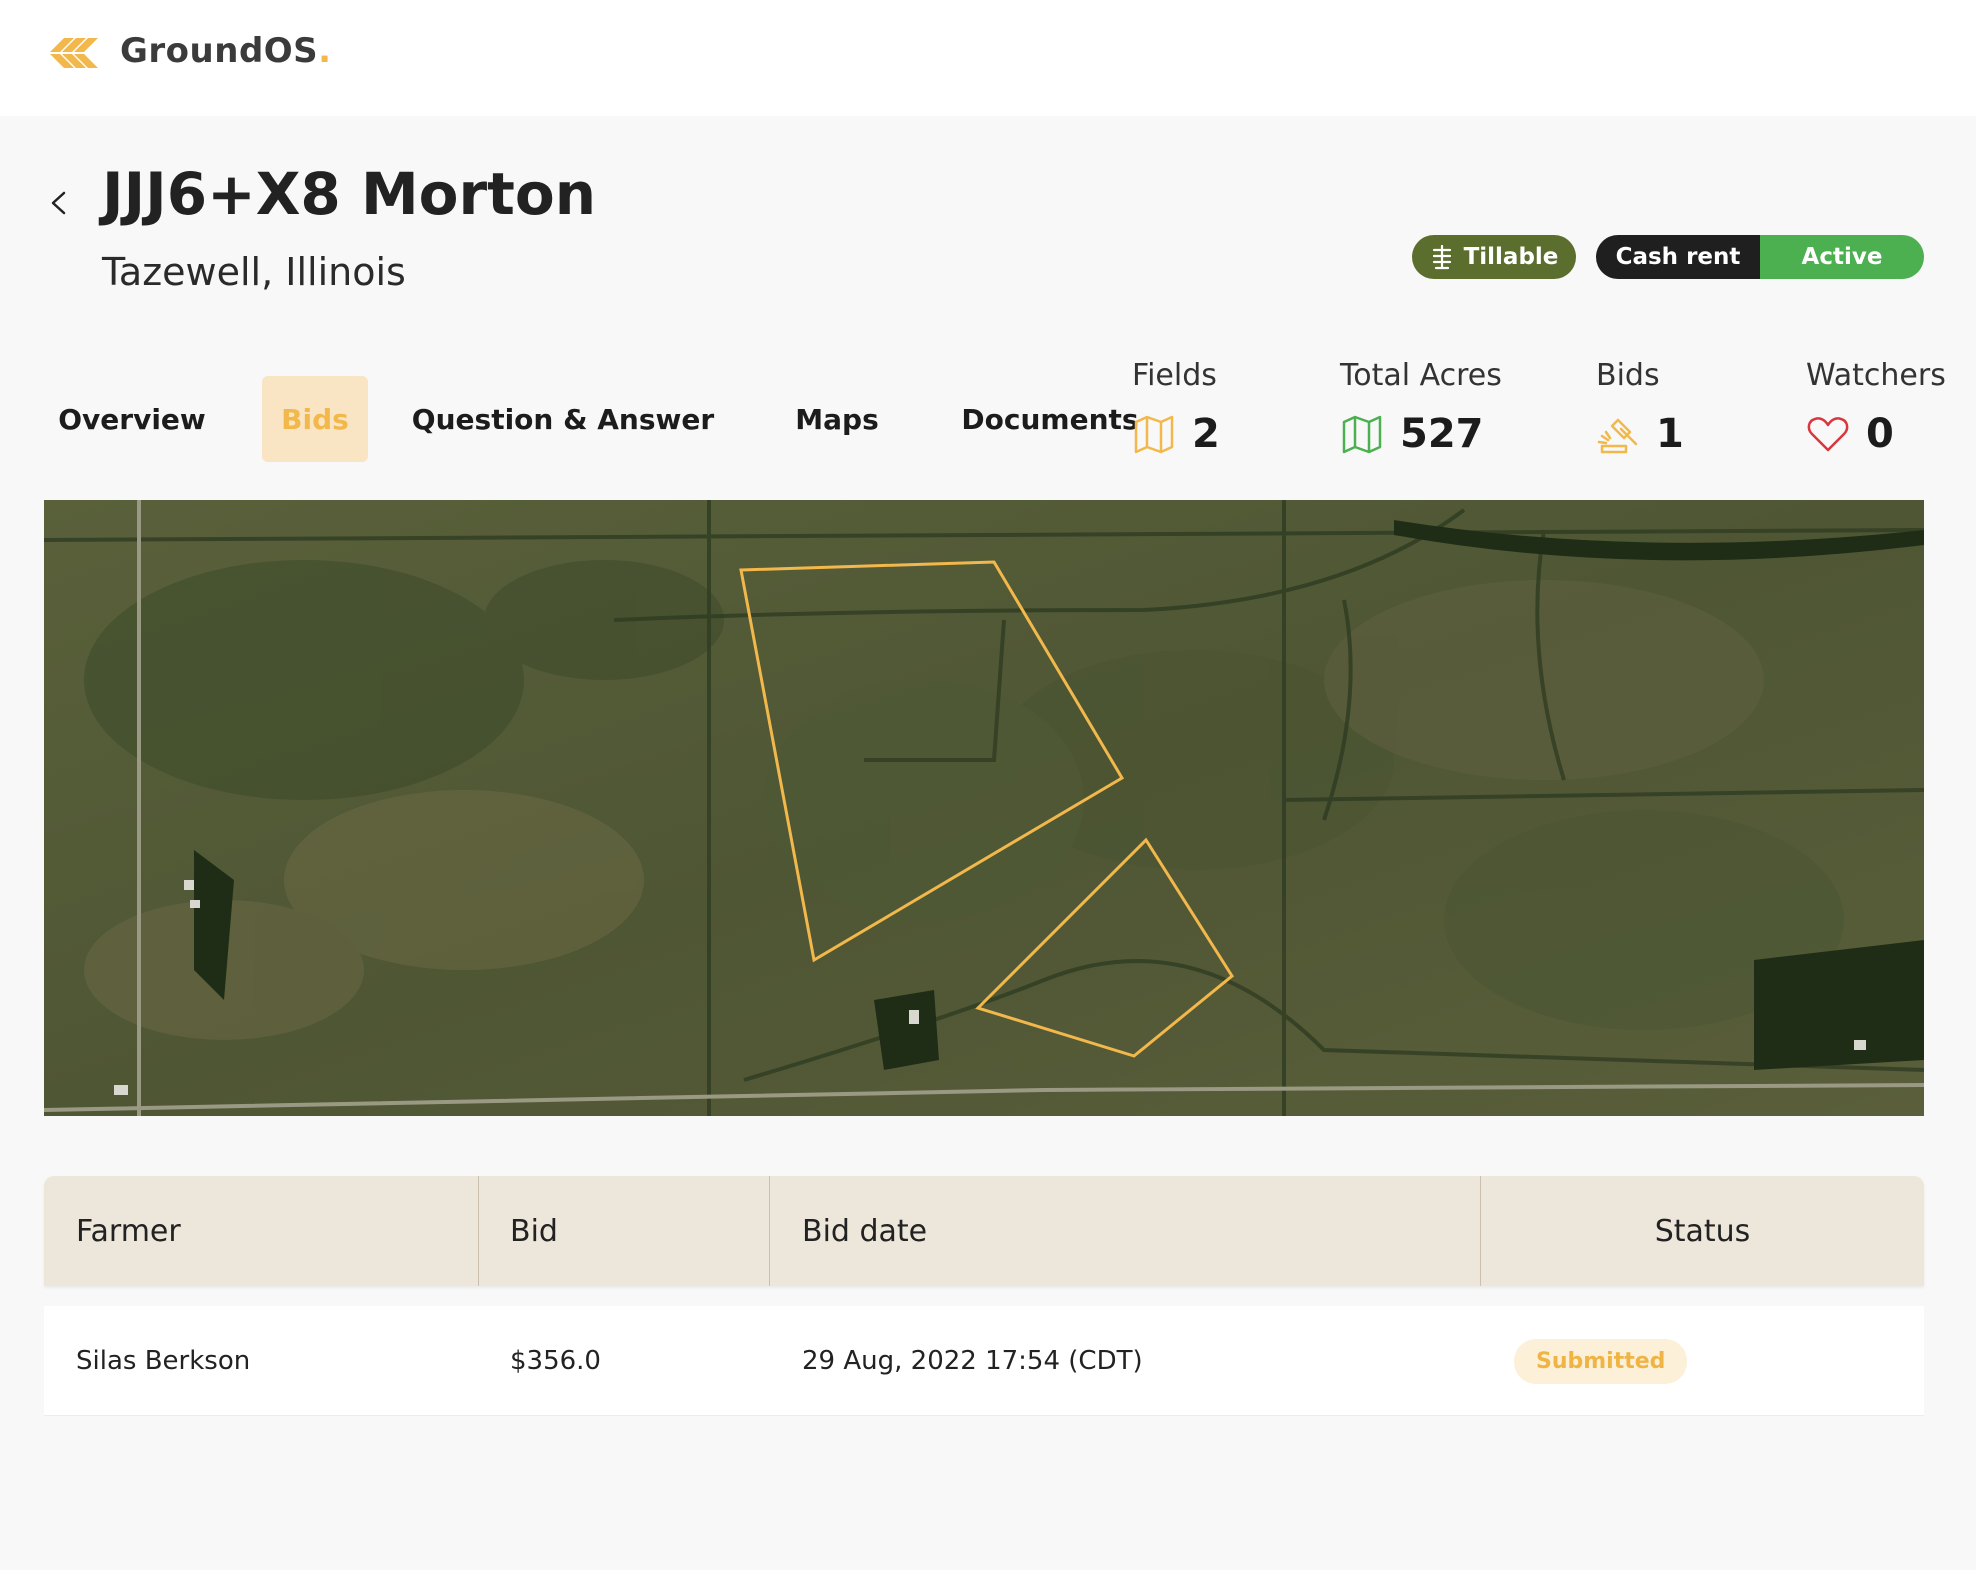 The width and height of the screenshot is (1976, 1570). What do you see at coordinates (555, 1361) in the screenshot?
I see `cell-bid: $356.0` at bounding box center [555, 1361].